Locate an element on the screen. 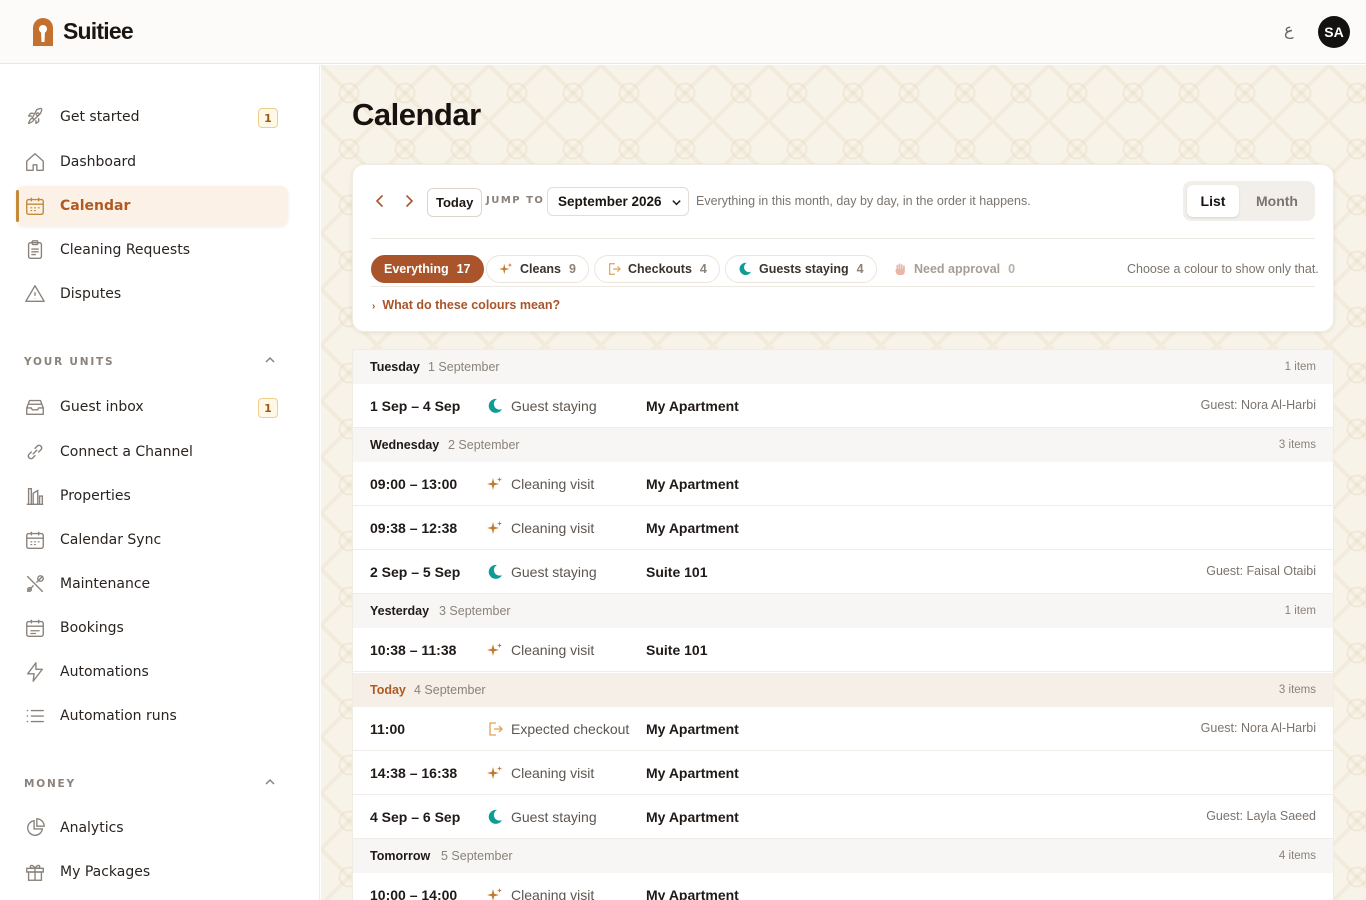 The height and width of the screenshot is (900, 1366). row-unit: Suite 101 is located at coordinates (677, 572).